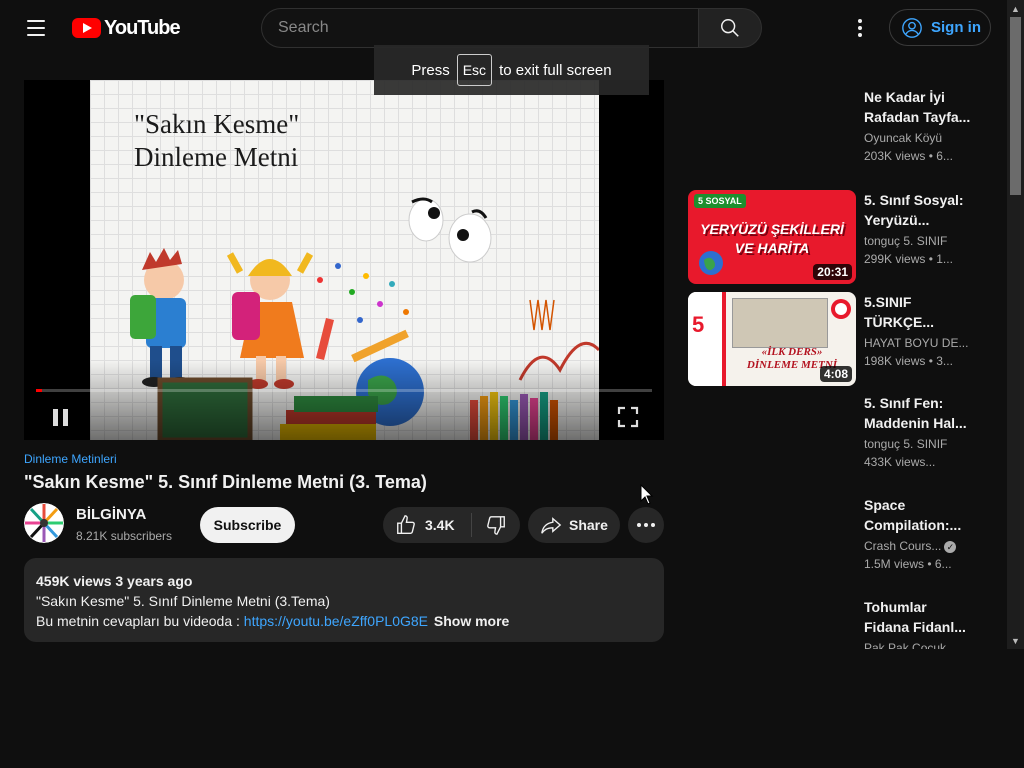 The height and width of the screenshot is (768, 1024). What do you see at coordinates (905, 645) in the screenshot?
I see `rec-channel: Pak Pak Çocuk` at bounding box center [905, 645].